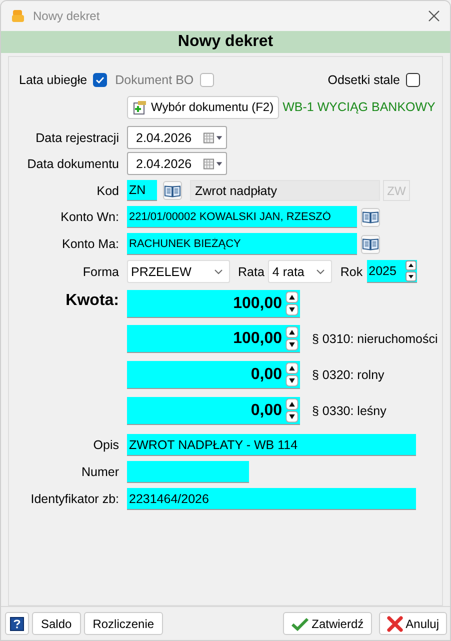  I want to click on help-icon, so click(17, 623).